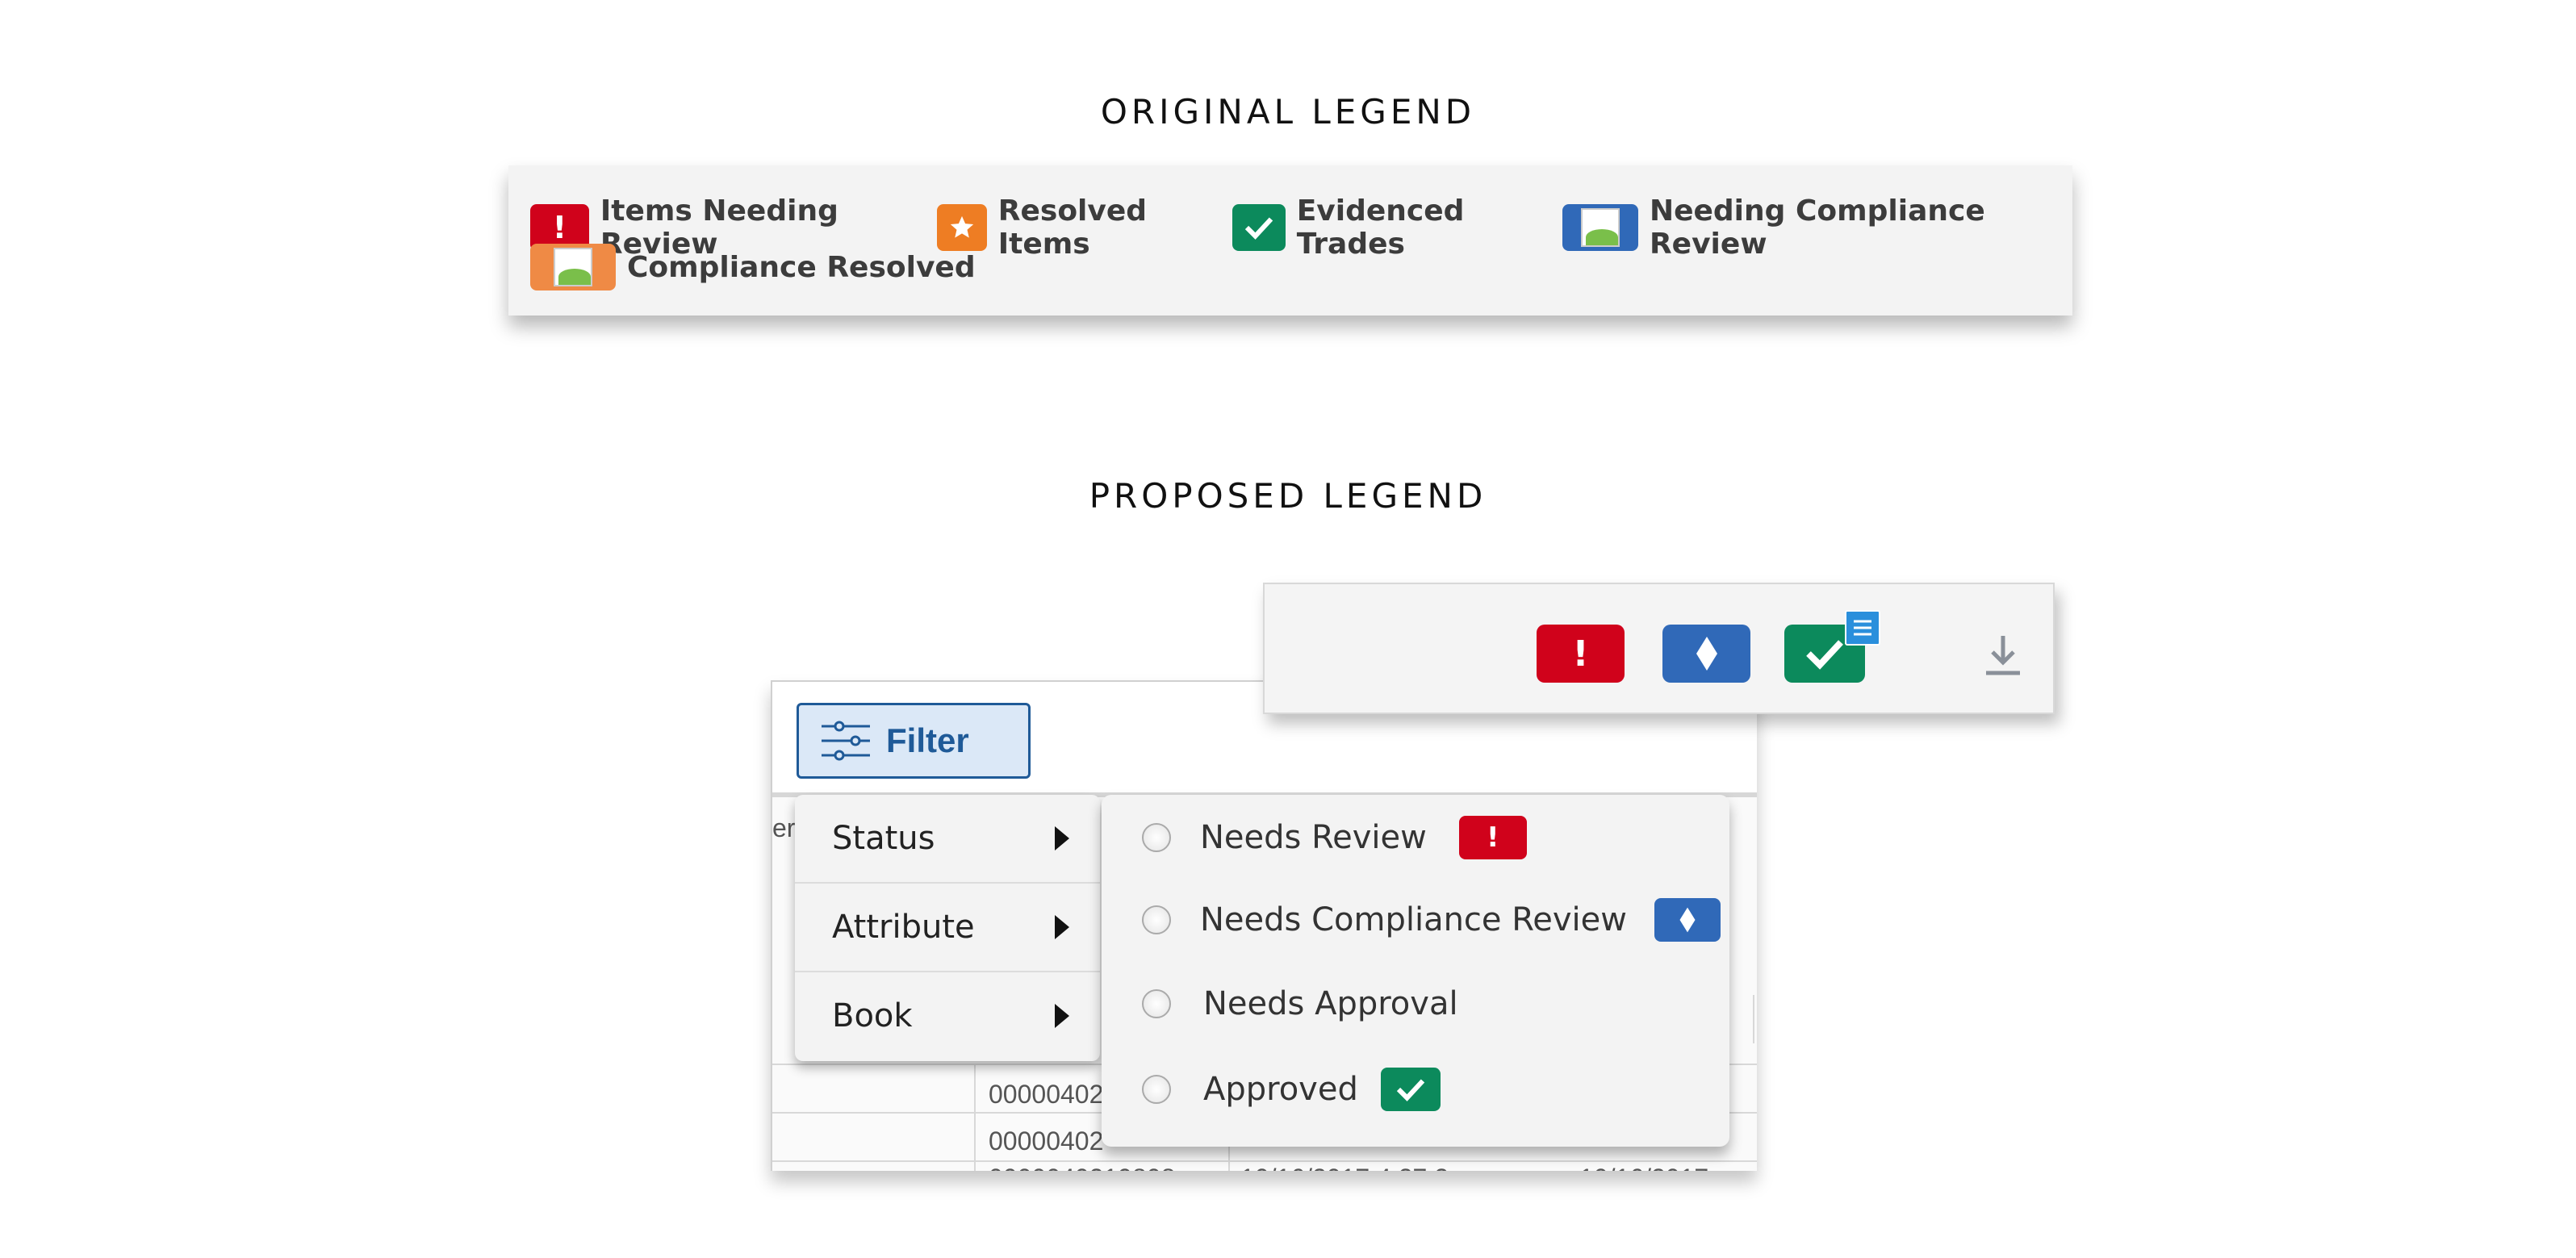 This screenshot has width=2576, height=1258. Describe the element at coordinates (1659, 648) in the screenshot. I see `proposed-toolbar: !` at that location.